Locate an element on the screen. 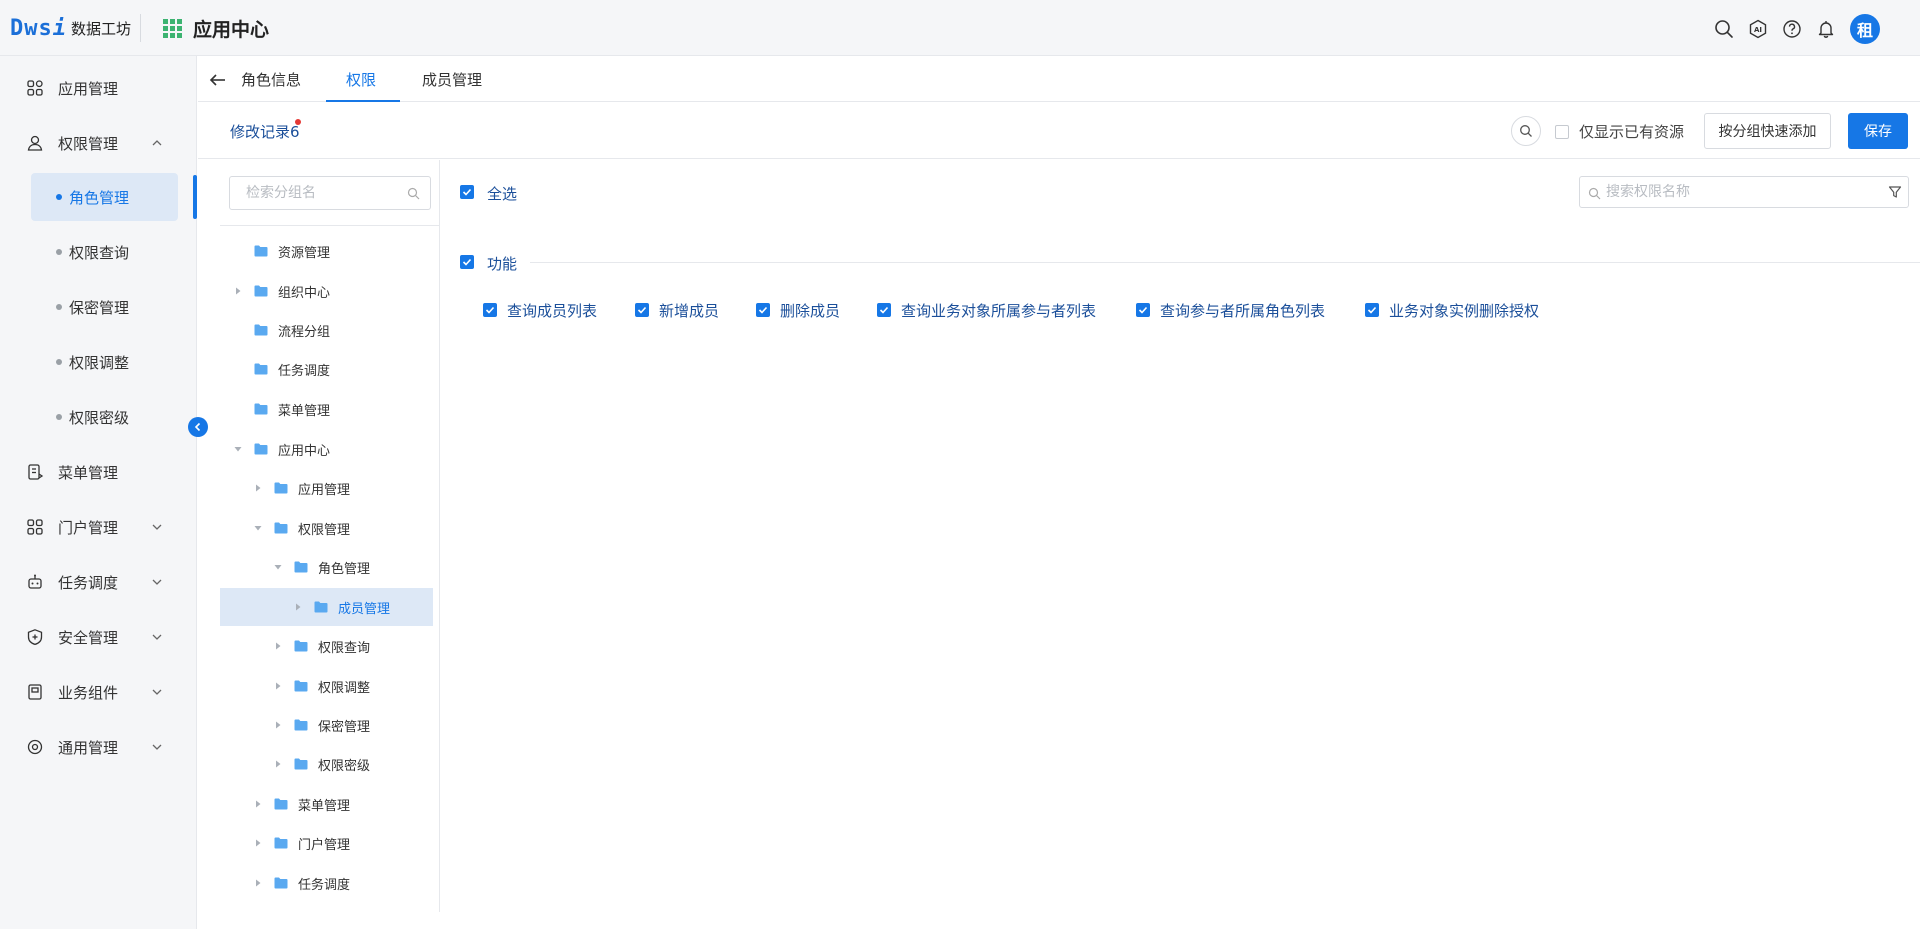  only-existing-toggle: 仅显示已有资源 is located at coordinates (1619, 131).